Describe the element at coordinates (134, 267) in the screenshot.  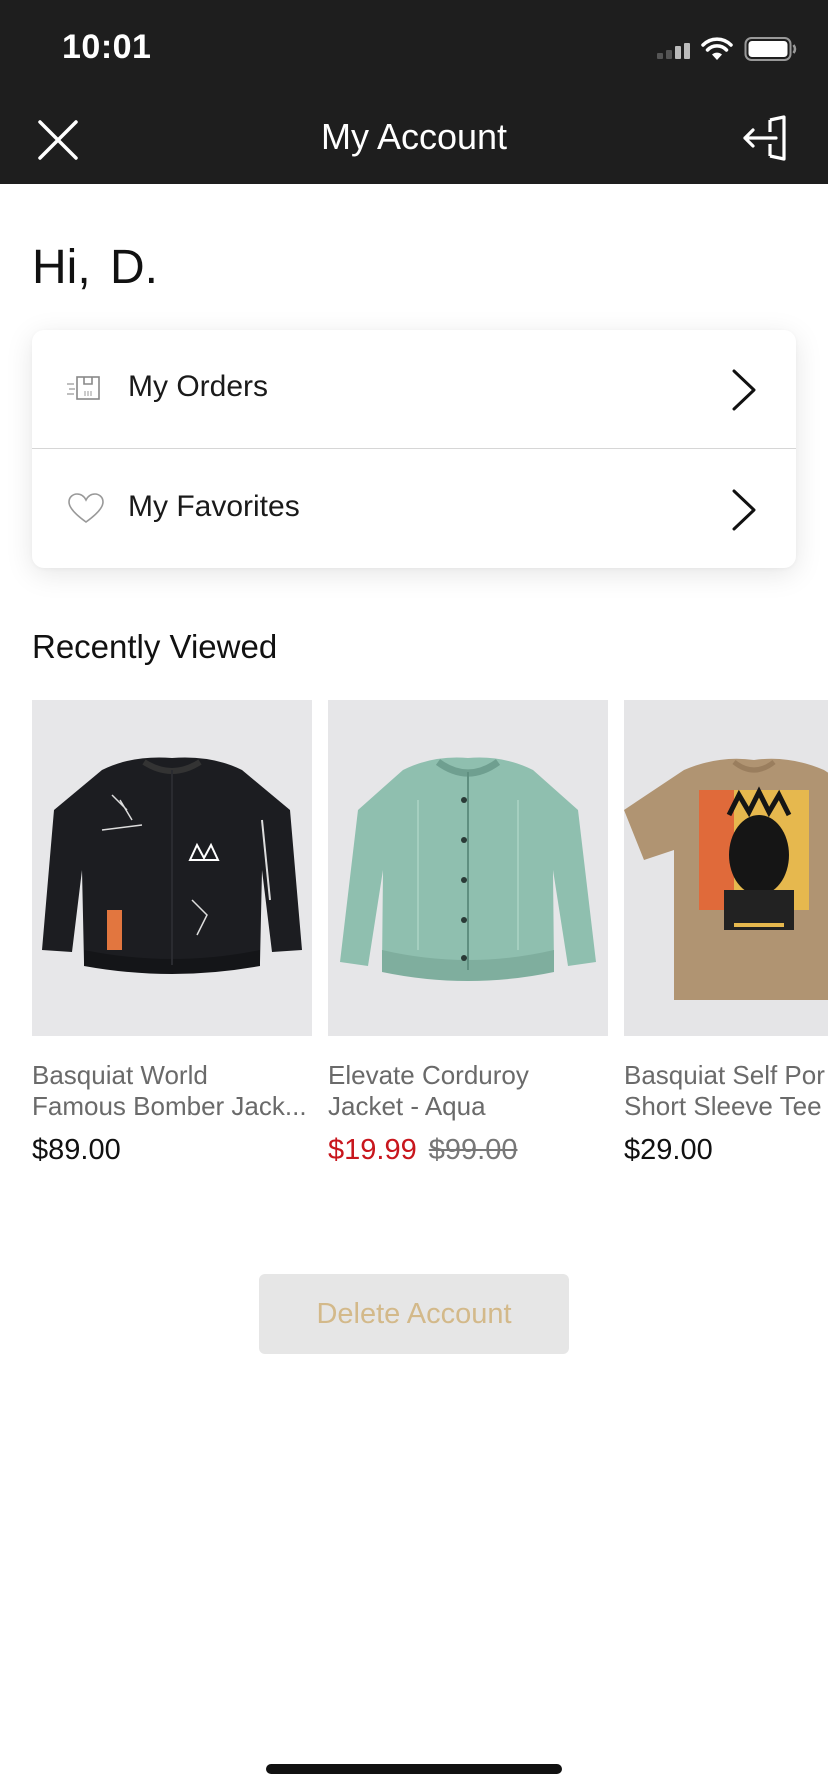
I see `greeting-name: D.` at that location.